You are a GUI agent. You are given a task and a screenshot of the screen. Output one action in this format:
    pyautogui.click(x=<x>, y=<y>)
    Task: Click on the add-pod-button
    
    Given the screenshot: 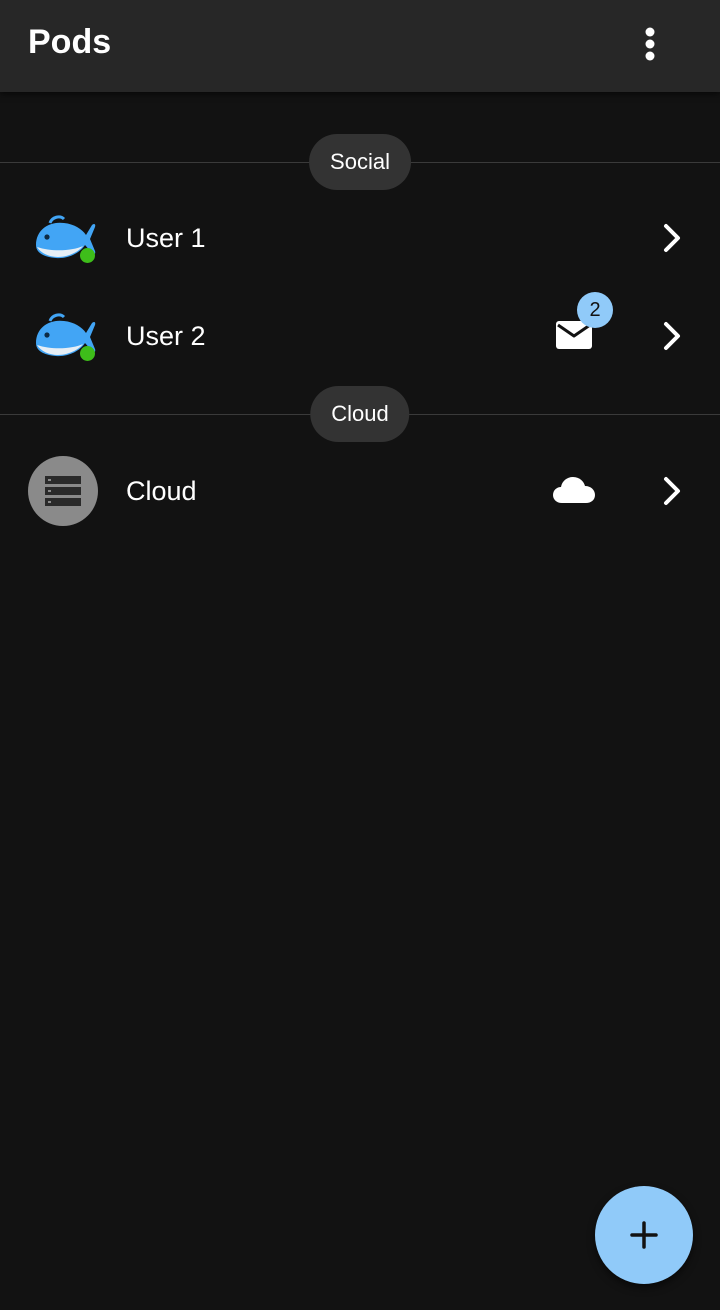 What is the action you would take?
    pyautogui.click(x=644, y=1235)
    